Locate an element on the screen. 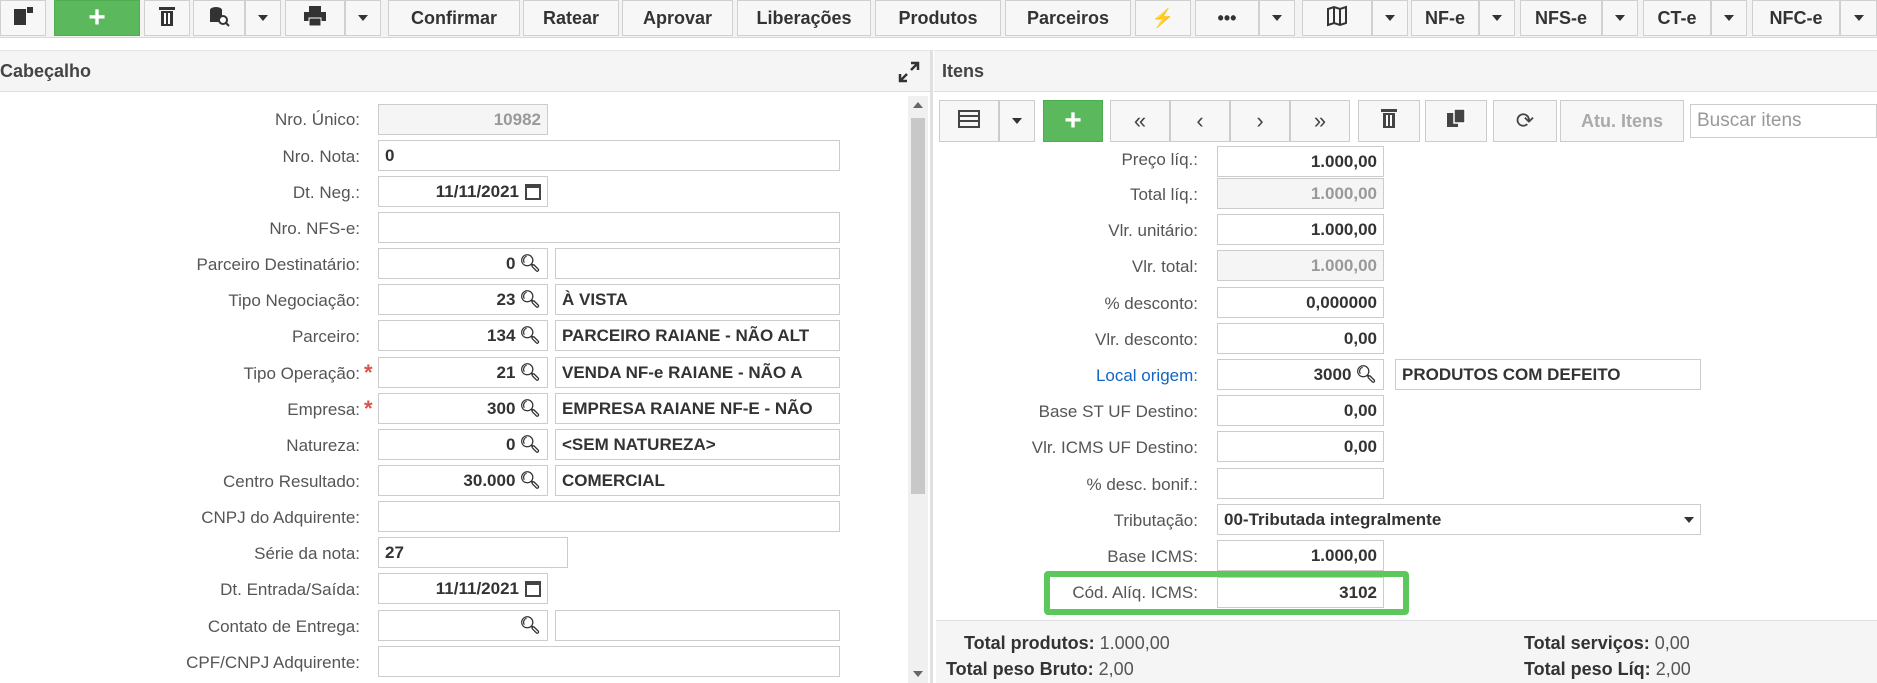  local-origem-label: Local origem: is located at coordinates (1079, 376).